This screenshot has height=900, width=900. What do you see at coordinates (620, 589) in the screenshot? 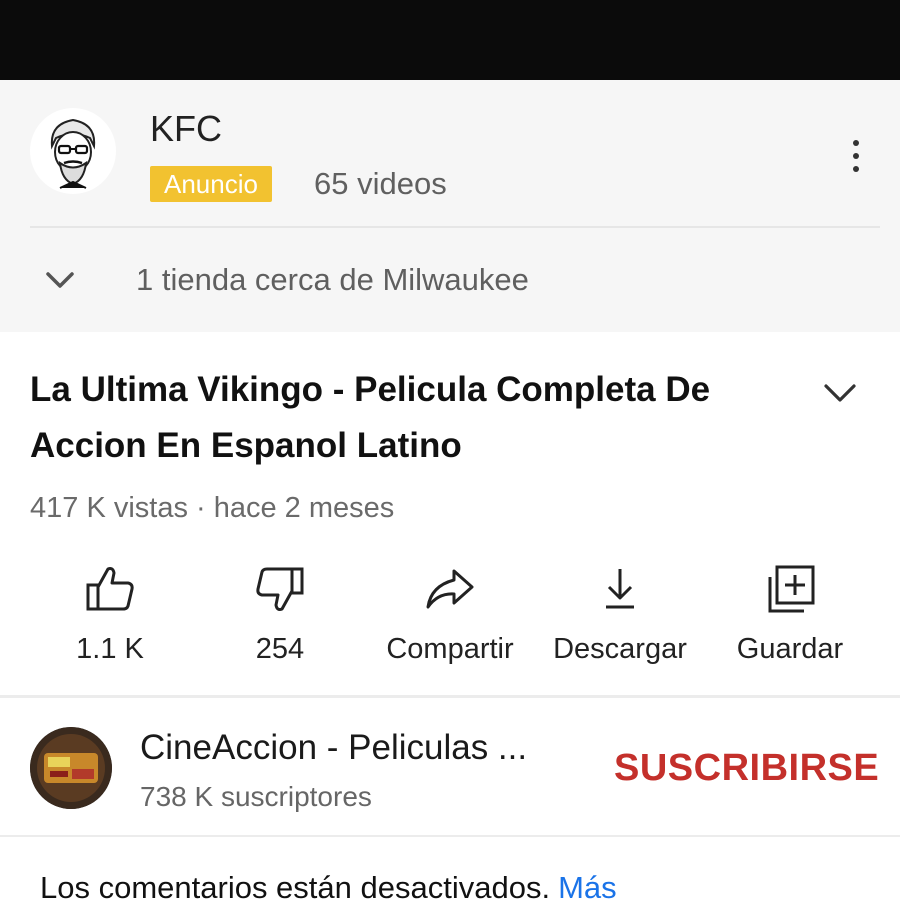
I see `download-icon` at bounding box center [620, 589].